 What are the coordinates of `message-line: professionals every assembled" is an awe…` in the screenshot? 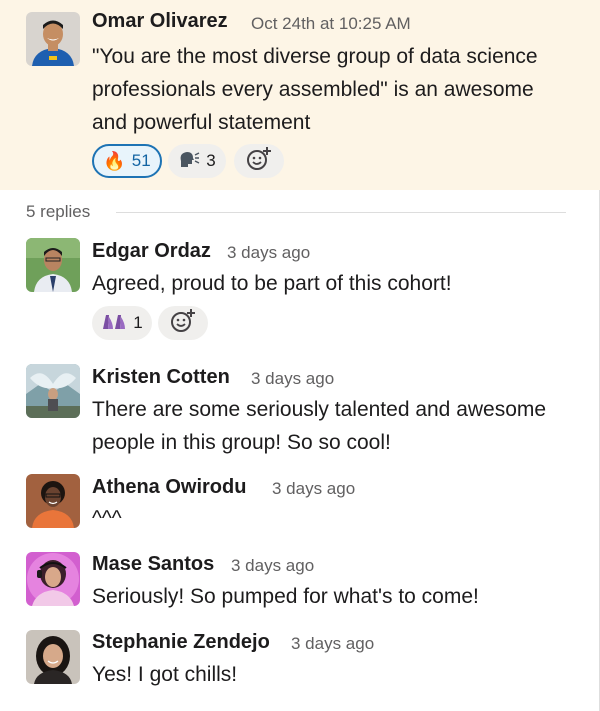 It's located at (313, 89).